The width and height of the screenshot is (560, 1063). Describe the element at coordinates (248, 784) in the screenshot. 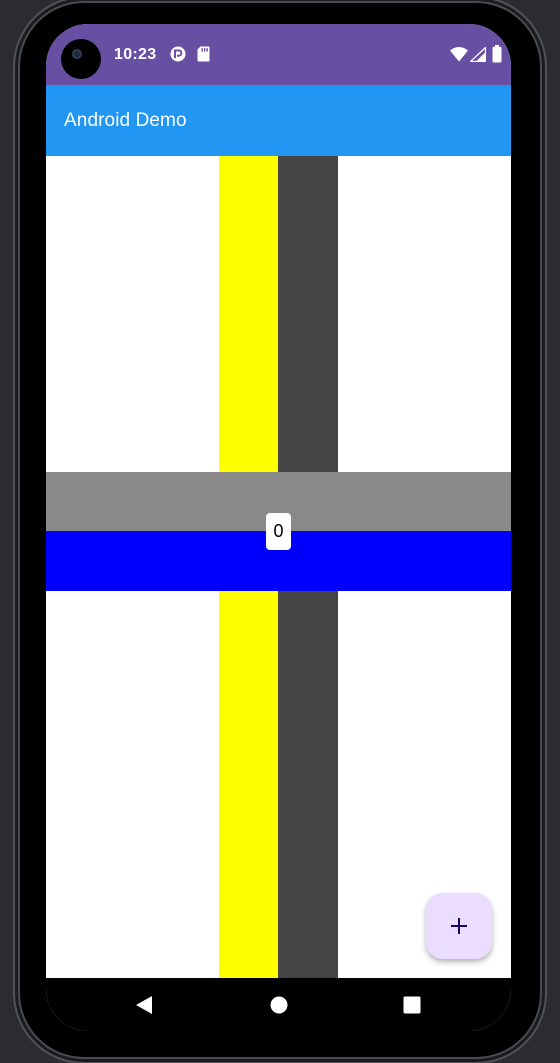

I see `yellow-column-bottom` at that location.